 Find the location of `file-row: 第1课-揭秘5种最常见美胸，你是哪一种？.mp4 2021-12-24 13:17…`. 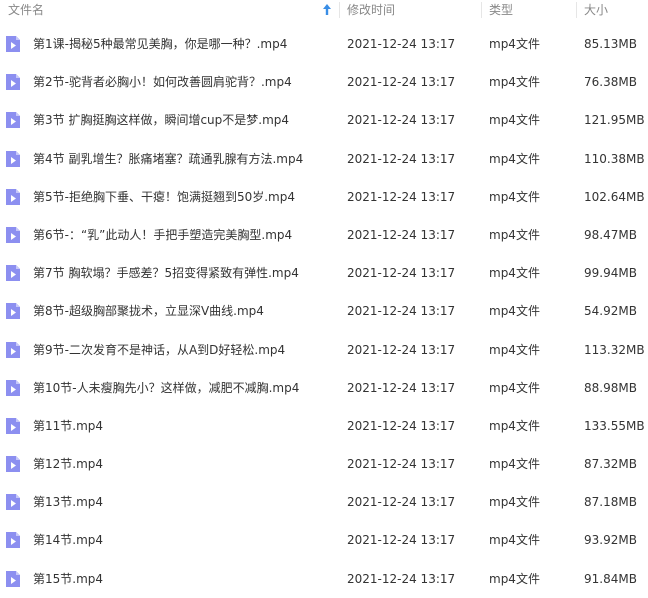

file-row: 第1课-揭秘5种最常见美胸，你是哪一种？.mp4 2021-12-24 13:17… is located at coordinates (324, 44).